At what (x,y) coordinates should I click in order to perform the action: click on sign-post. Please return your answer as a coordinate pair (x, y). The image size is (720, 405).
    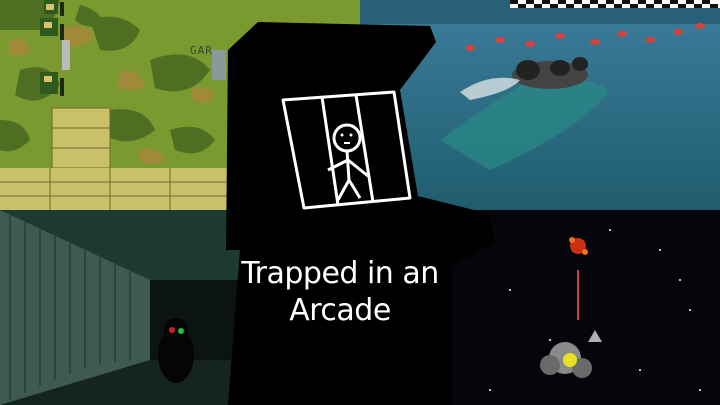
    Looking at the image, I should click on (219, 65).